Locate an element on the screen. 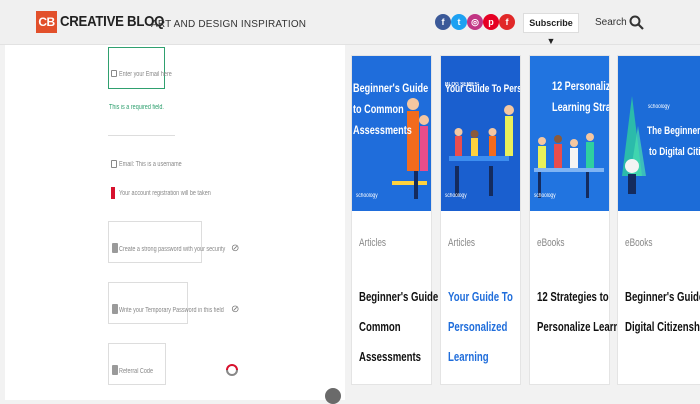  scroll-to-top-button is located at coordinates (333, 396).